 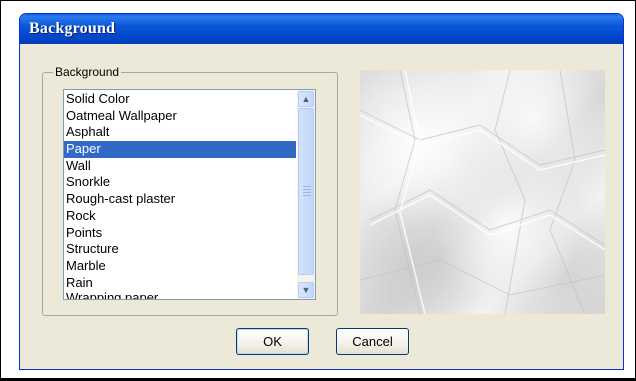 I want to click on list-scrollbar: ▲ ▼, so click(x=306, y=194).